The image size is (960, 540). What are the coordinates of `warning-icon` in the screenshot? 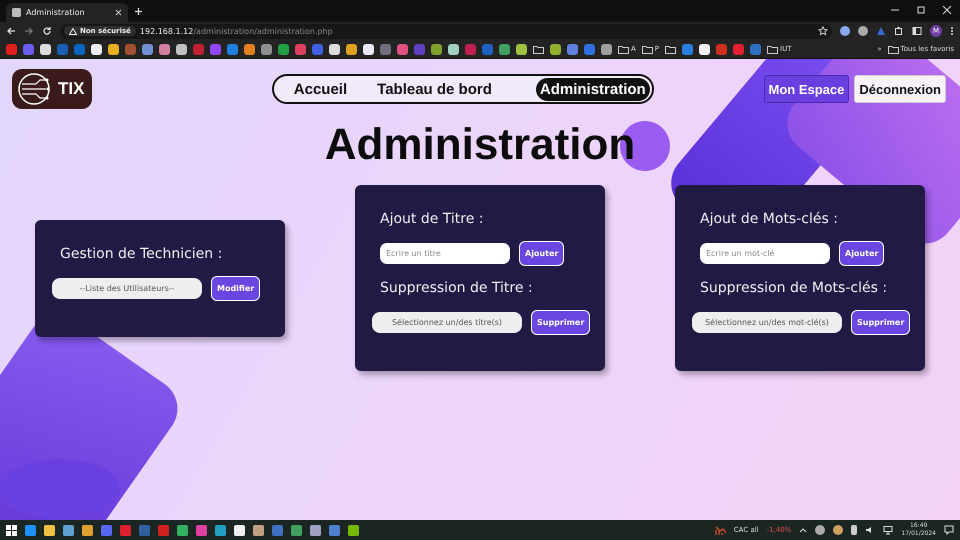 It's located at (73, 31).